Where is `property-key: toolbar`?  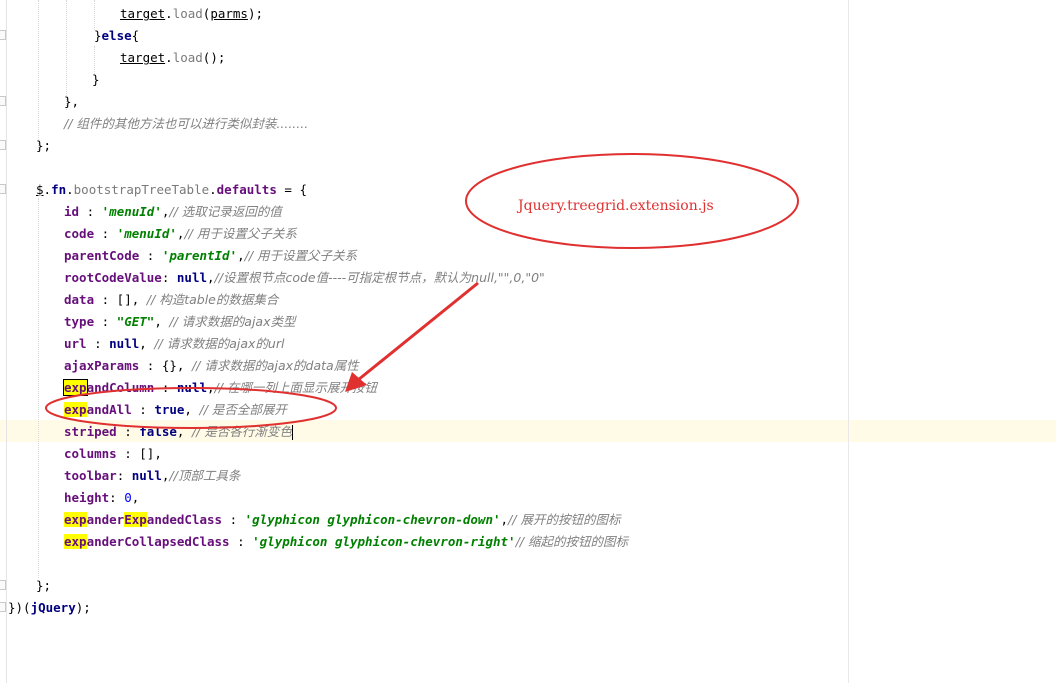
property-key: toolbar is located at coordinates (90, 475).